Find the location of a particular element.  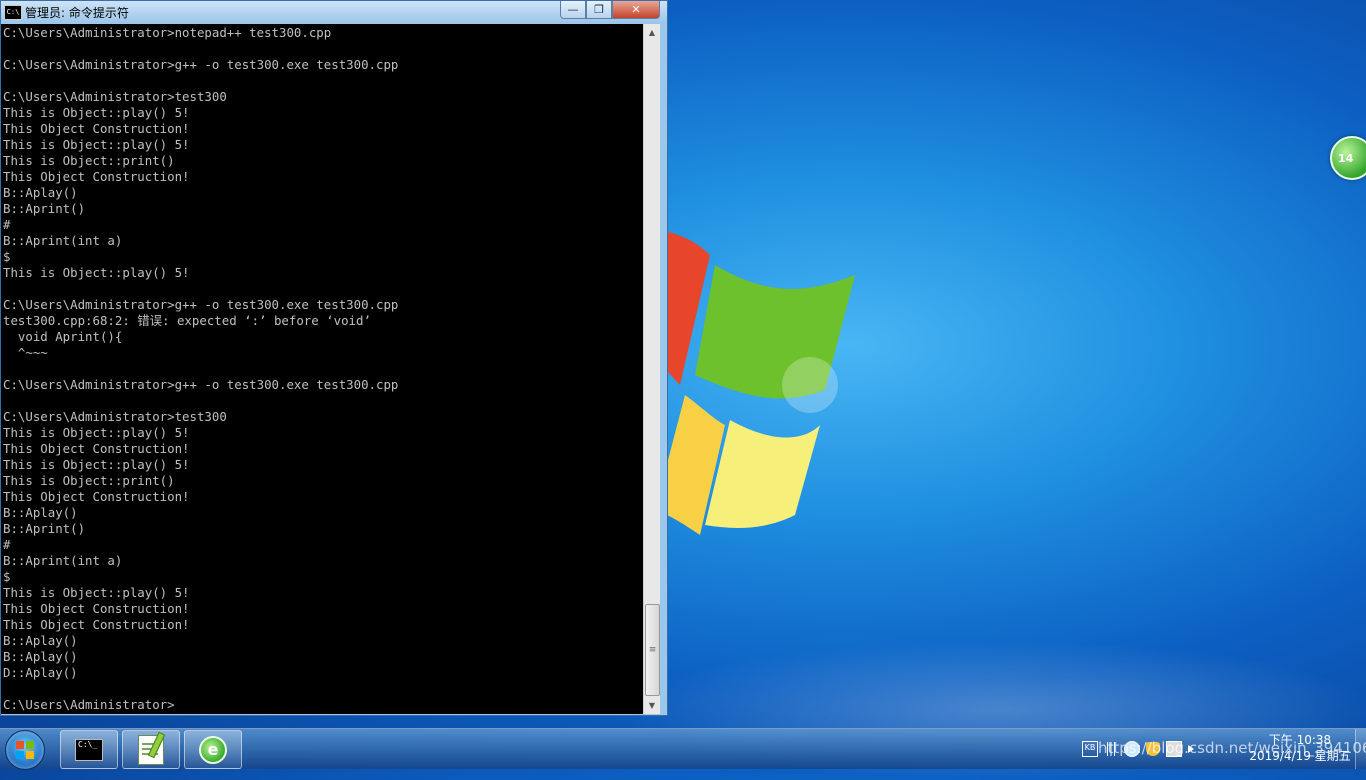

console-line: ^~~~ is located at coordinates (25, 352).